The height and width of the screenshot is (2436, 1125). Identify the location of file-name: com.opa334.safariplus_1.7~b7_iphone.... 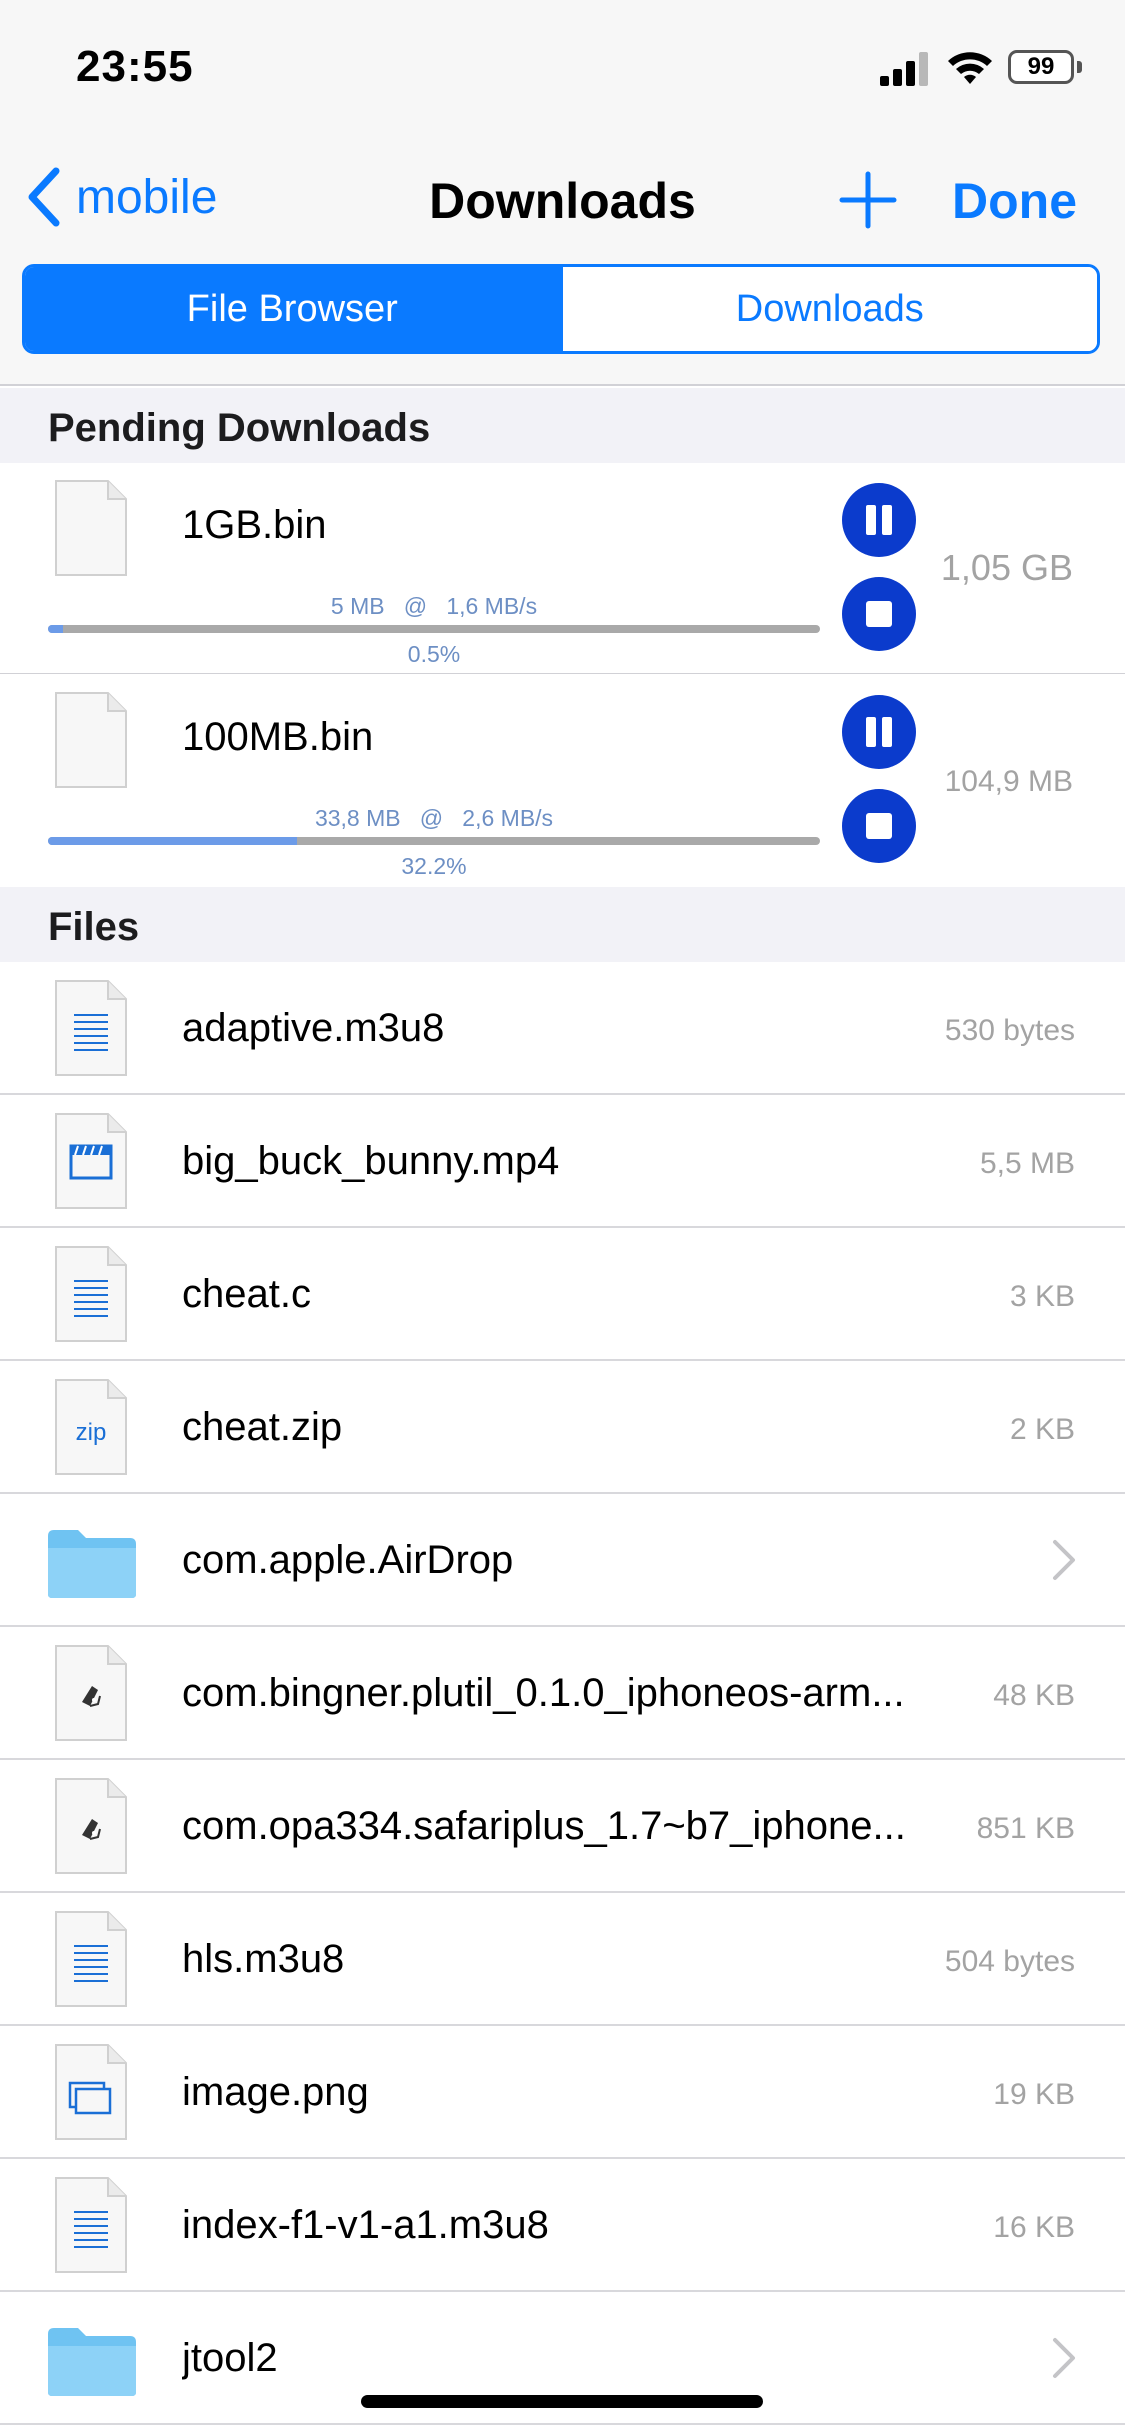
(544, 1826).